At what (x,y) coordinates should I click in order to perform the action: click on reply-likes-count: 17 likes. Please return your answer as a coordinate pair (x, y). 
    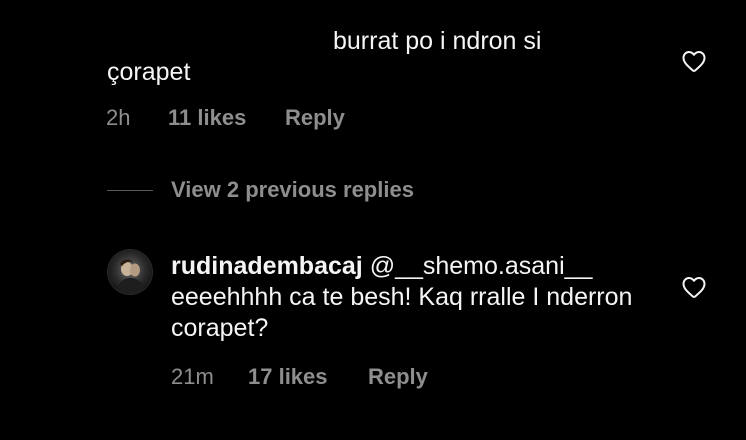
    Looking at the image, I should click on (288, 377).